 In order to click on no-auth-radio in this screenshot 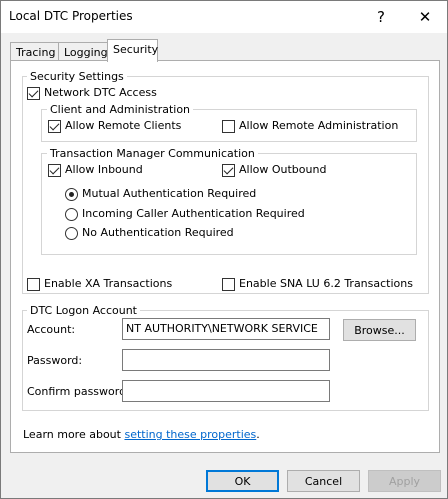, I will do `click(71, 233)`.